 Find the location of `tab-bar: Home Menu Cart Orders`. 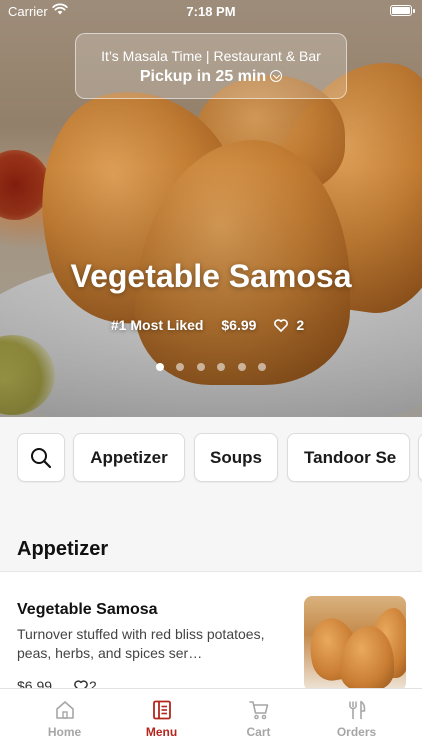

tab-bar: Home Menu Cart Orders is located at coordinates (211, 719).